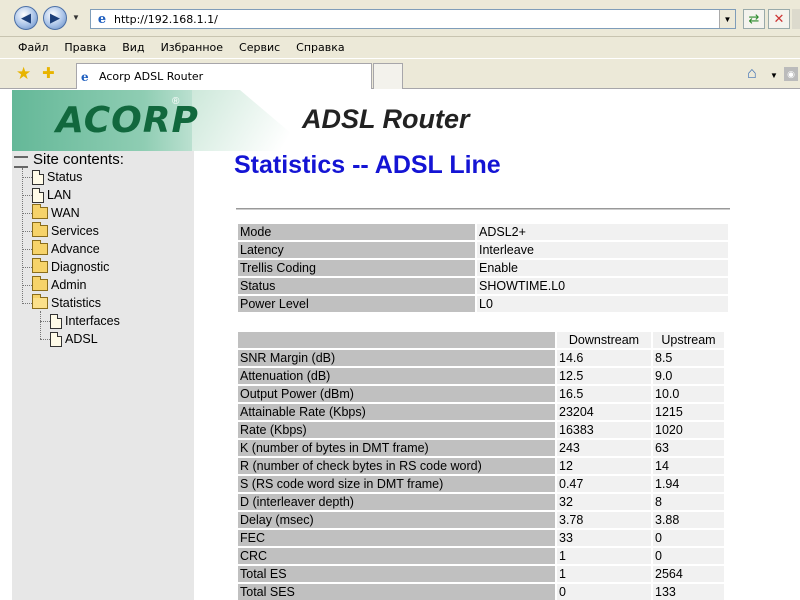 The image size is (800, 600). What do you see at coordinates (76, 303) in the screenshot?
I see `sidebar-item-label: Statistics` at bounding box center [76, 303].